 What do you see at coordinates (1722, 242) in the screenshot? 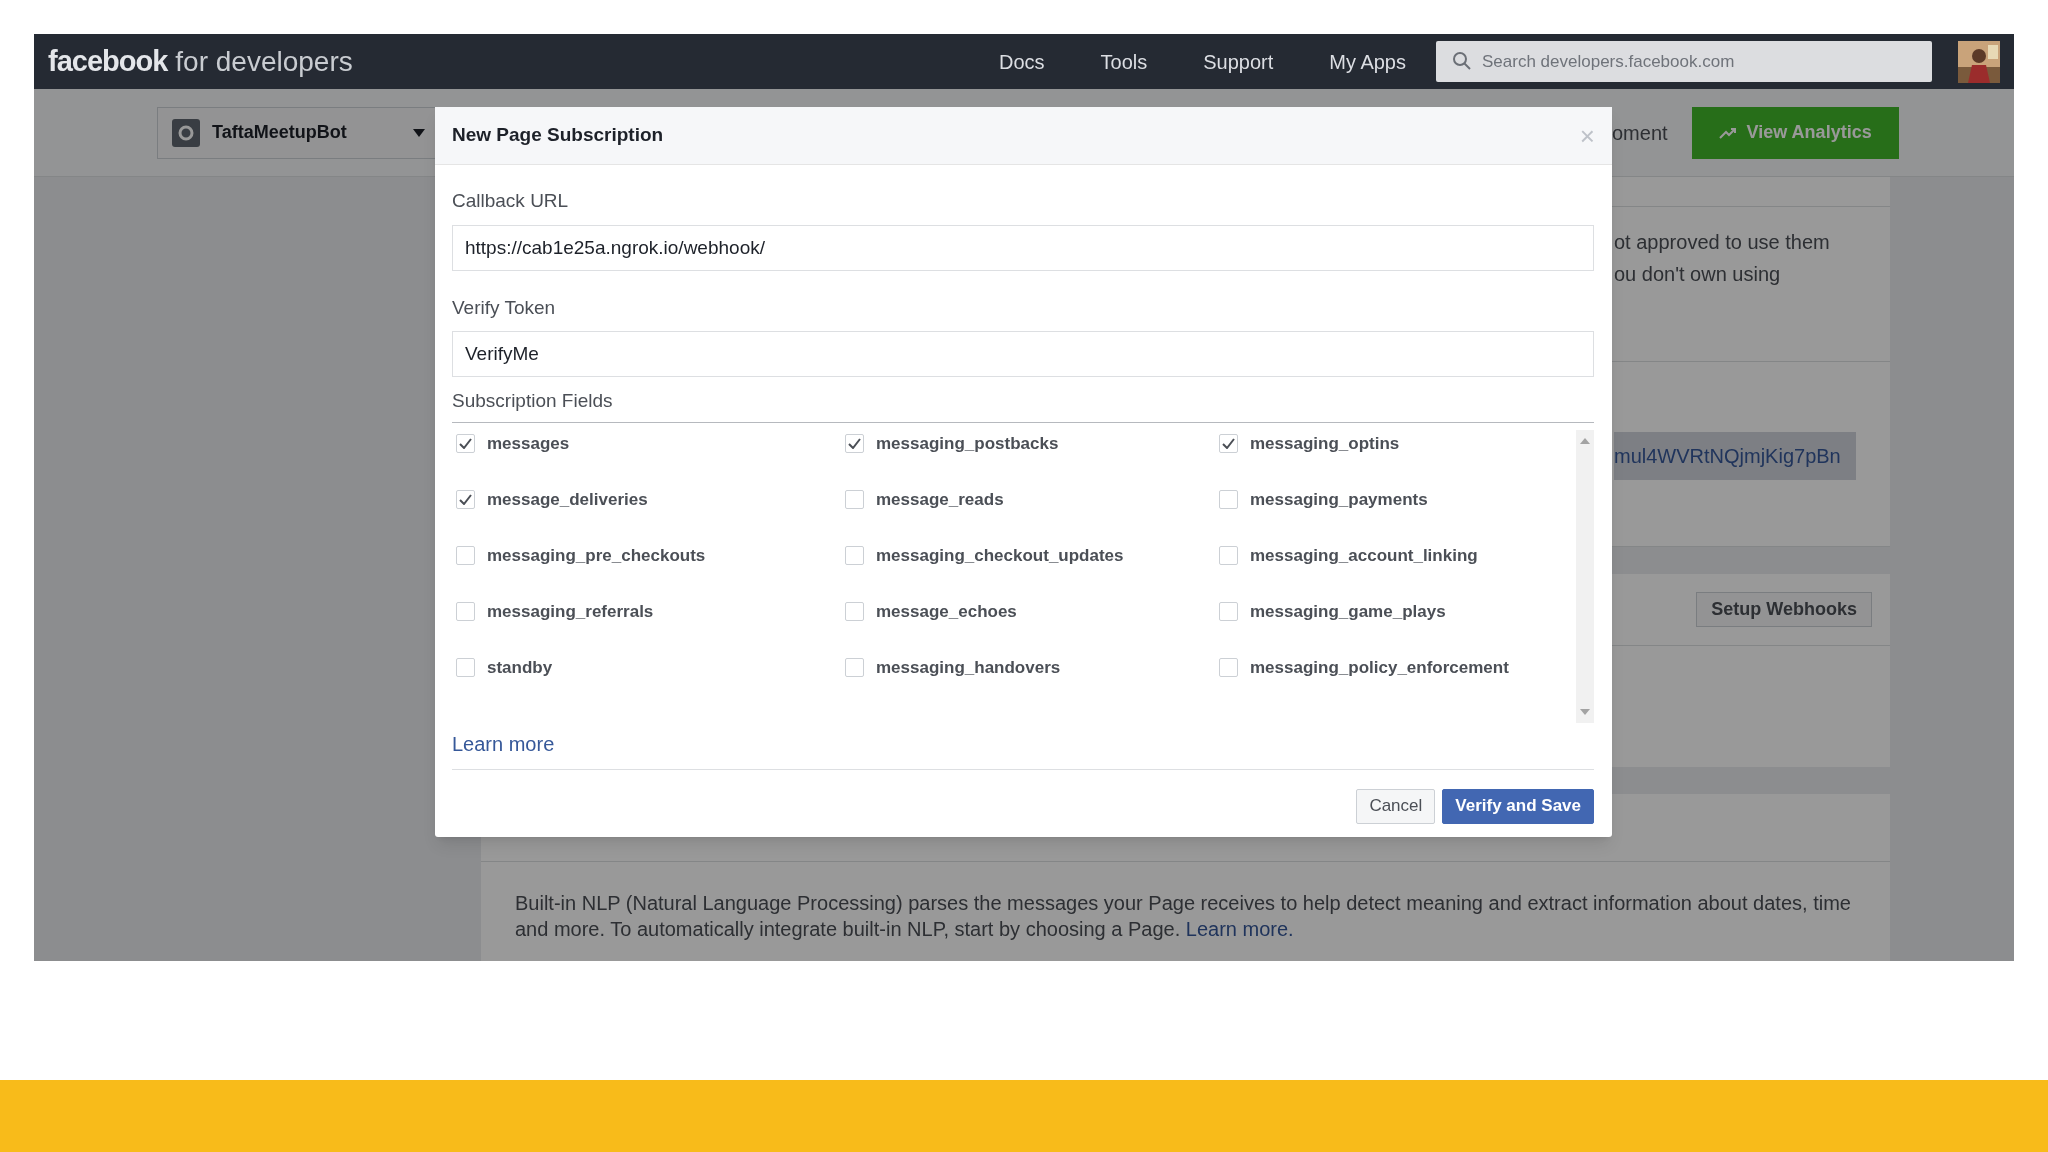
I see `permissions-text: ot approved to use them` at bounding box center [1722, 242].